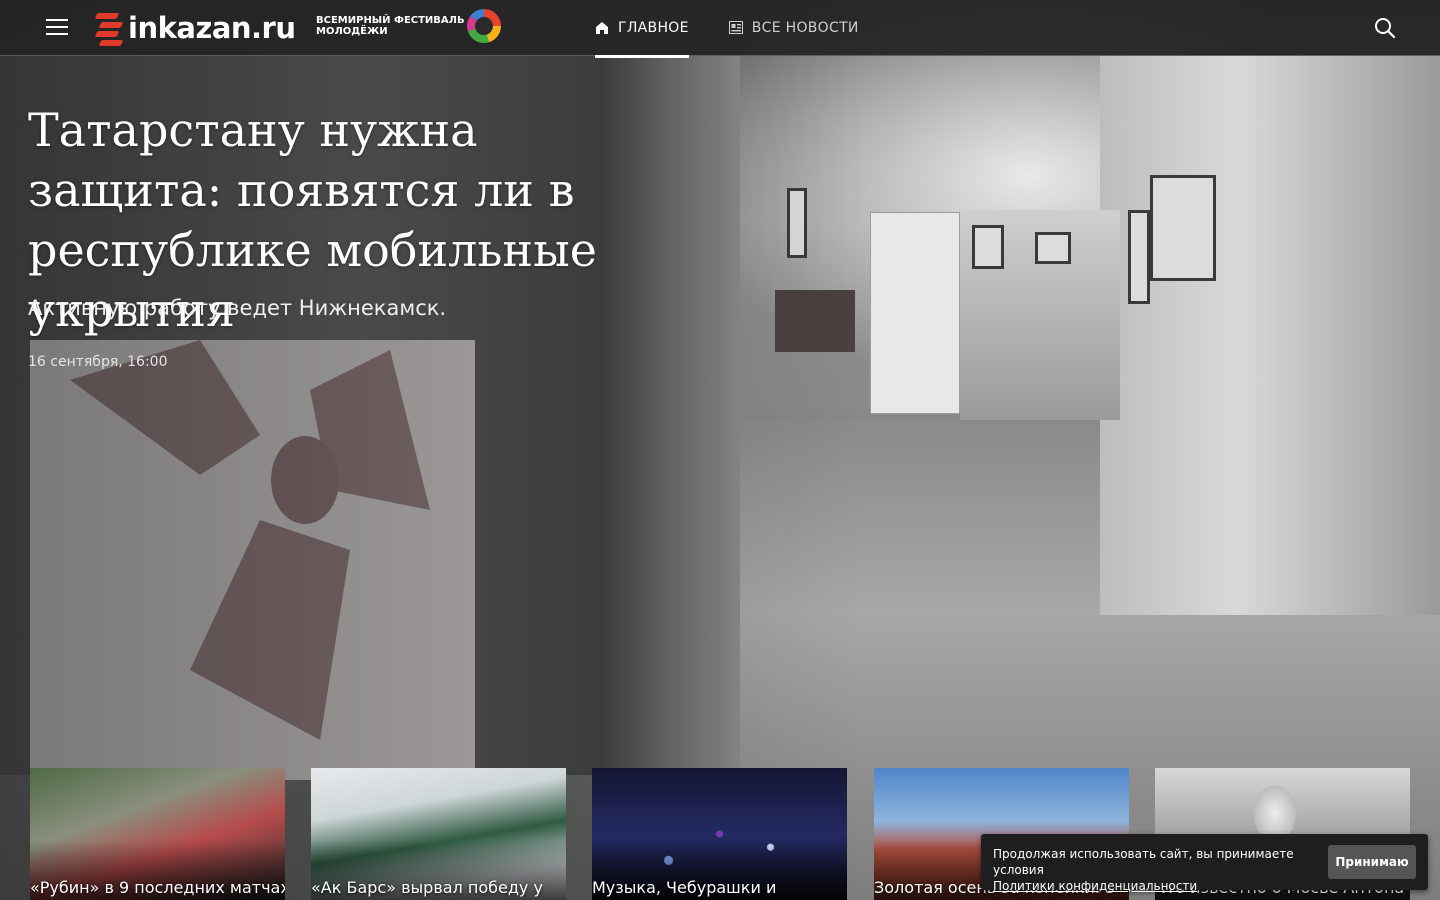 The height and width of the screenshot is (900, 1440). What do you see at coordinates (719, 834) in the screenshot?
I see `news-card: Музыка, Чебурашки и` at bounding box center [719, 834].